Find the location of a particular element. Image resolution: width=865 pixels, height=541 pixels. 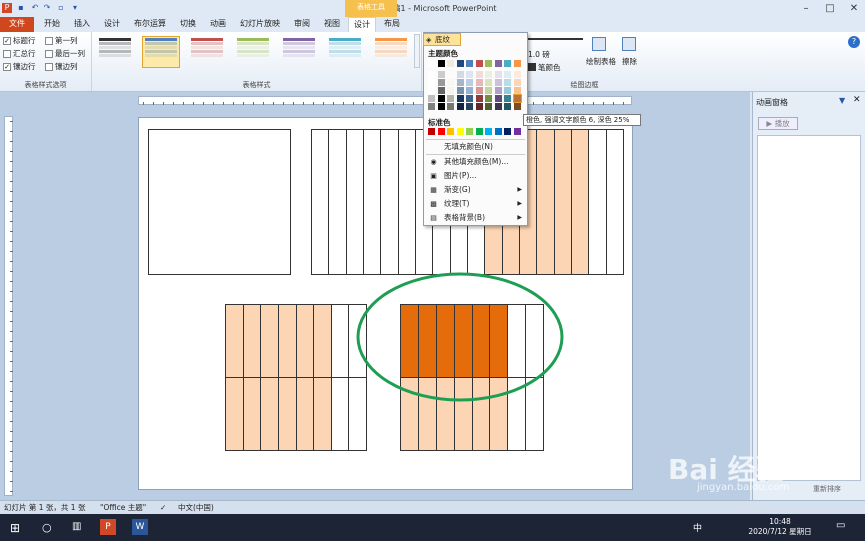

tab-file: 文件 is located at coordinates (17, 24).